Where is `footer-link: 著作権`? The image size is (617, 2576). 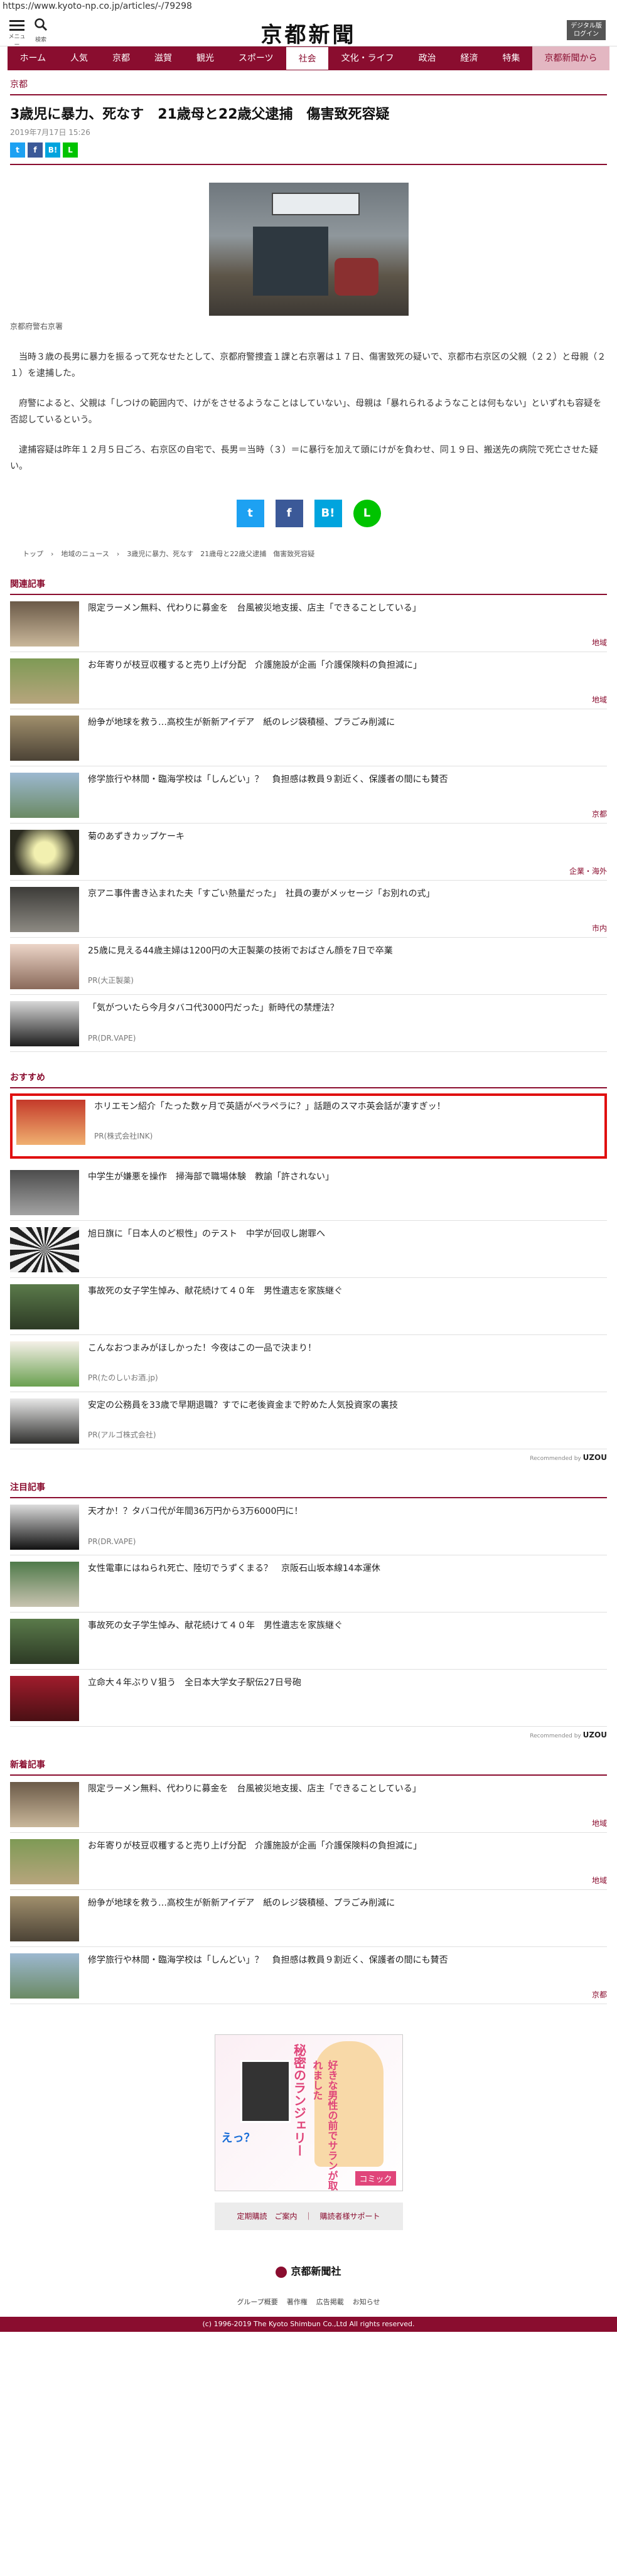
footer-link: 著作権 is located at coordinates (297, 2302).